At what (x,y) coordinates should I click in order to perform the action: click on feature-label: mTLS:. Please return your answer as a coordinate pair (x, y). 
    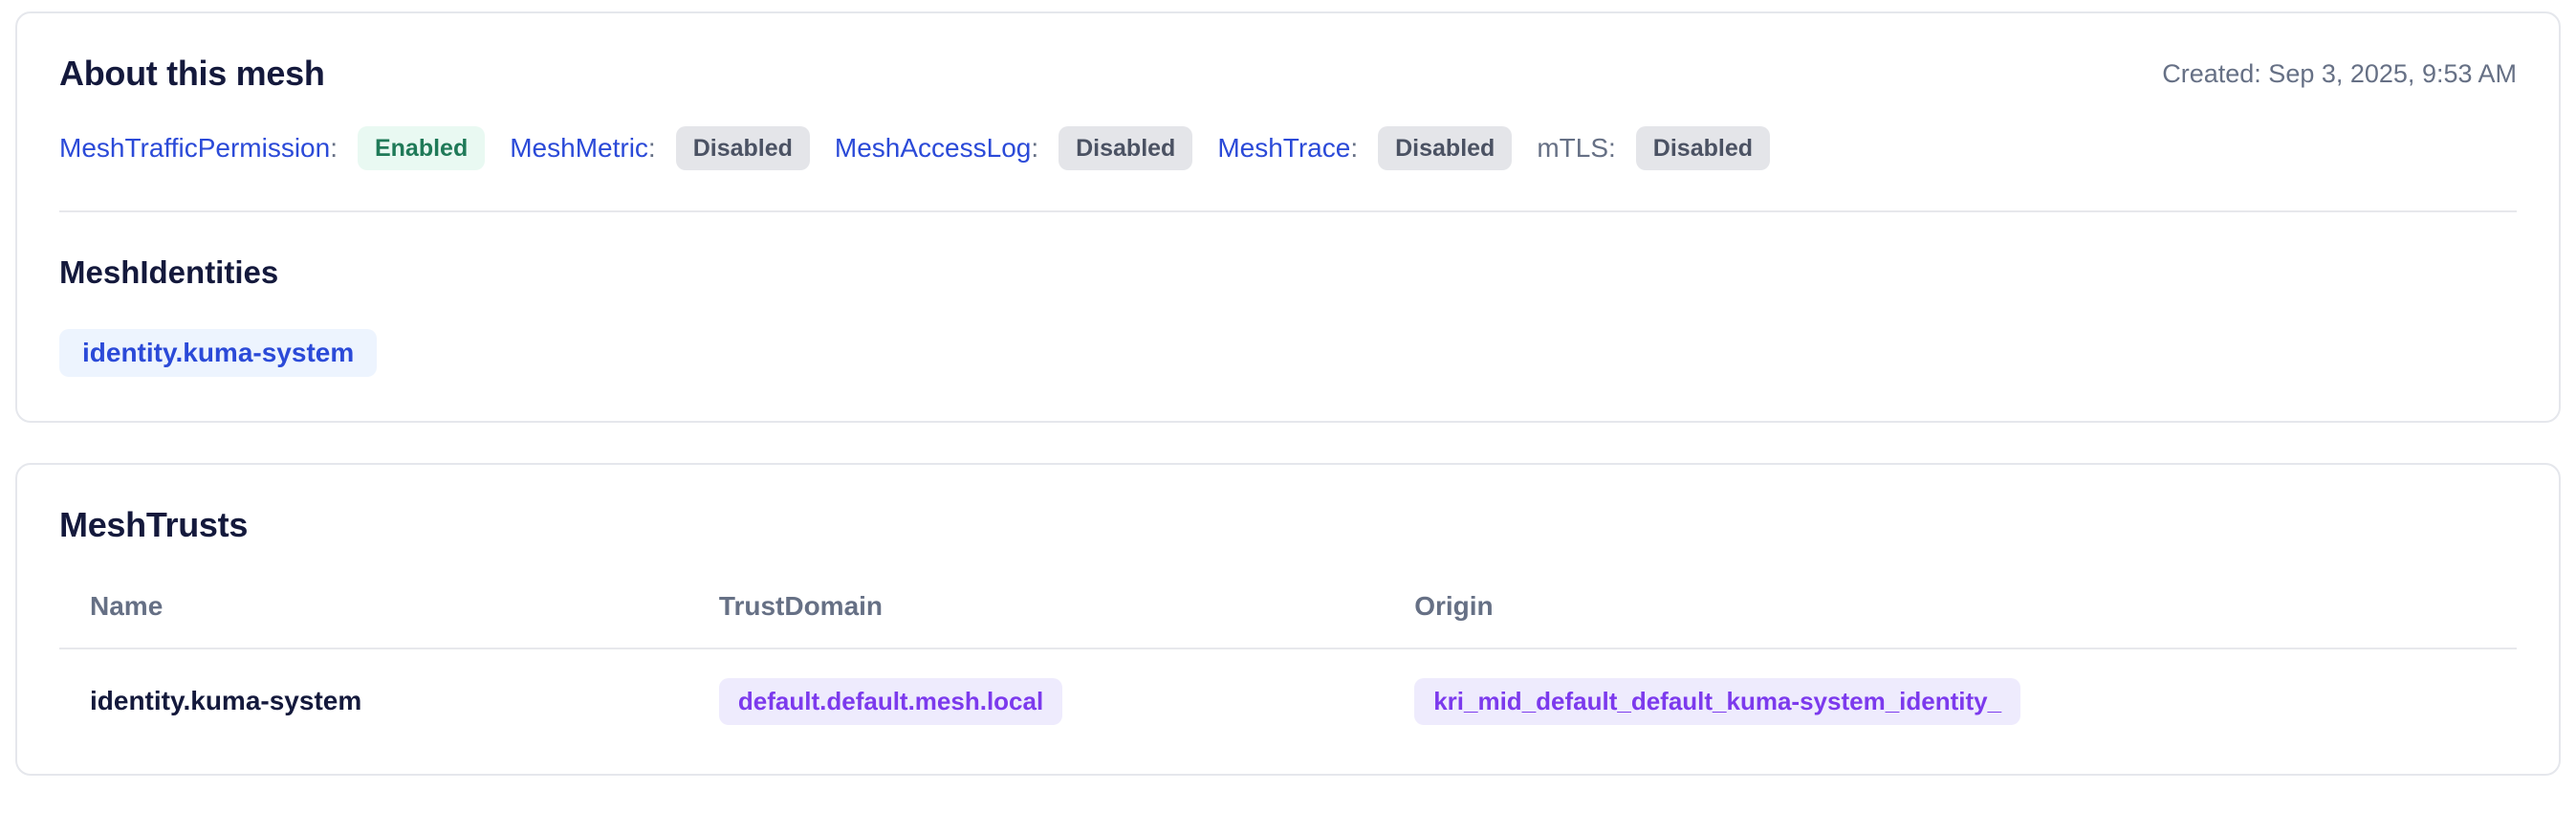
    Looking at the image, I should click on (1576, 148).